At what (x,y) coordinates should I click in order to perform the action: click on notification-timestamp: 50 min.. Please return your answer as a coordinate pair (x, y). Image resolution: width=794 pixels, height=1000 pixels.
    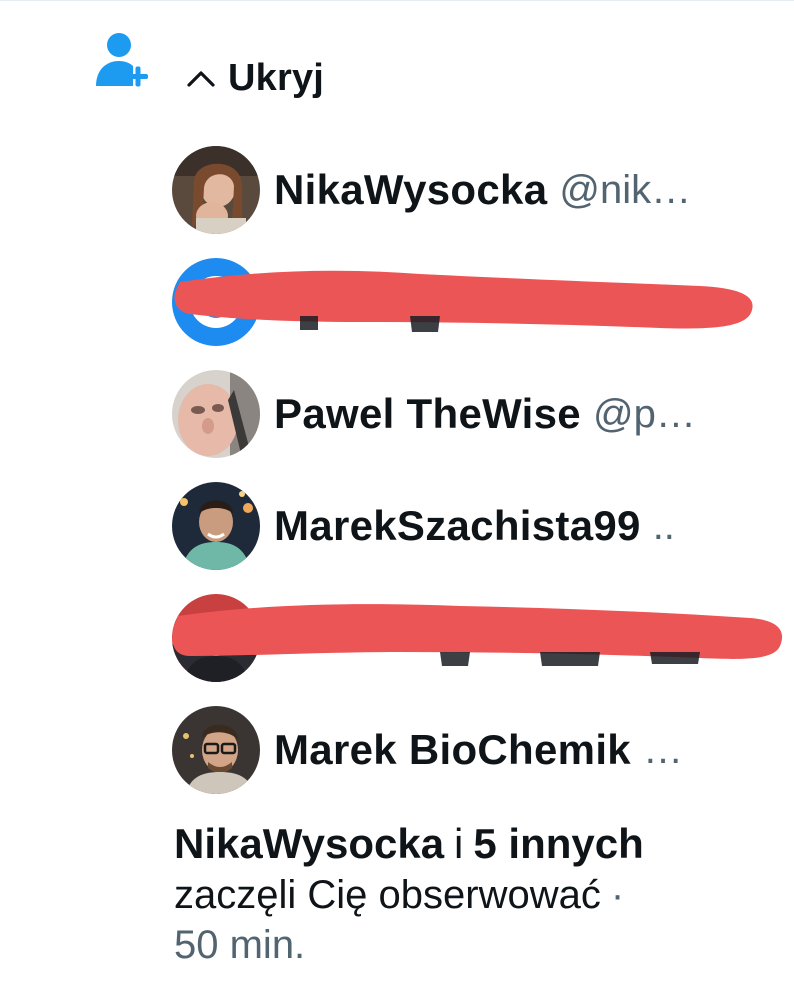
    Looking at the image, I should click on (240, 945).